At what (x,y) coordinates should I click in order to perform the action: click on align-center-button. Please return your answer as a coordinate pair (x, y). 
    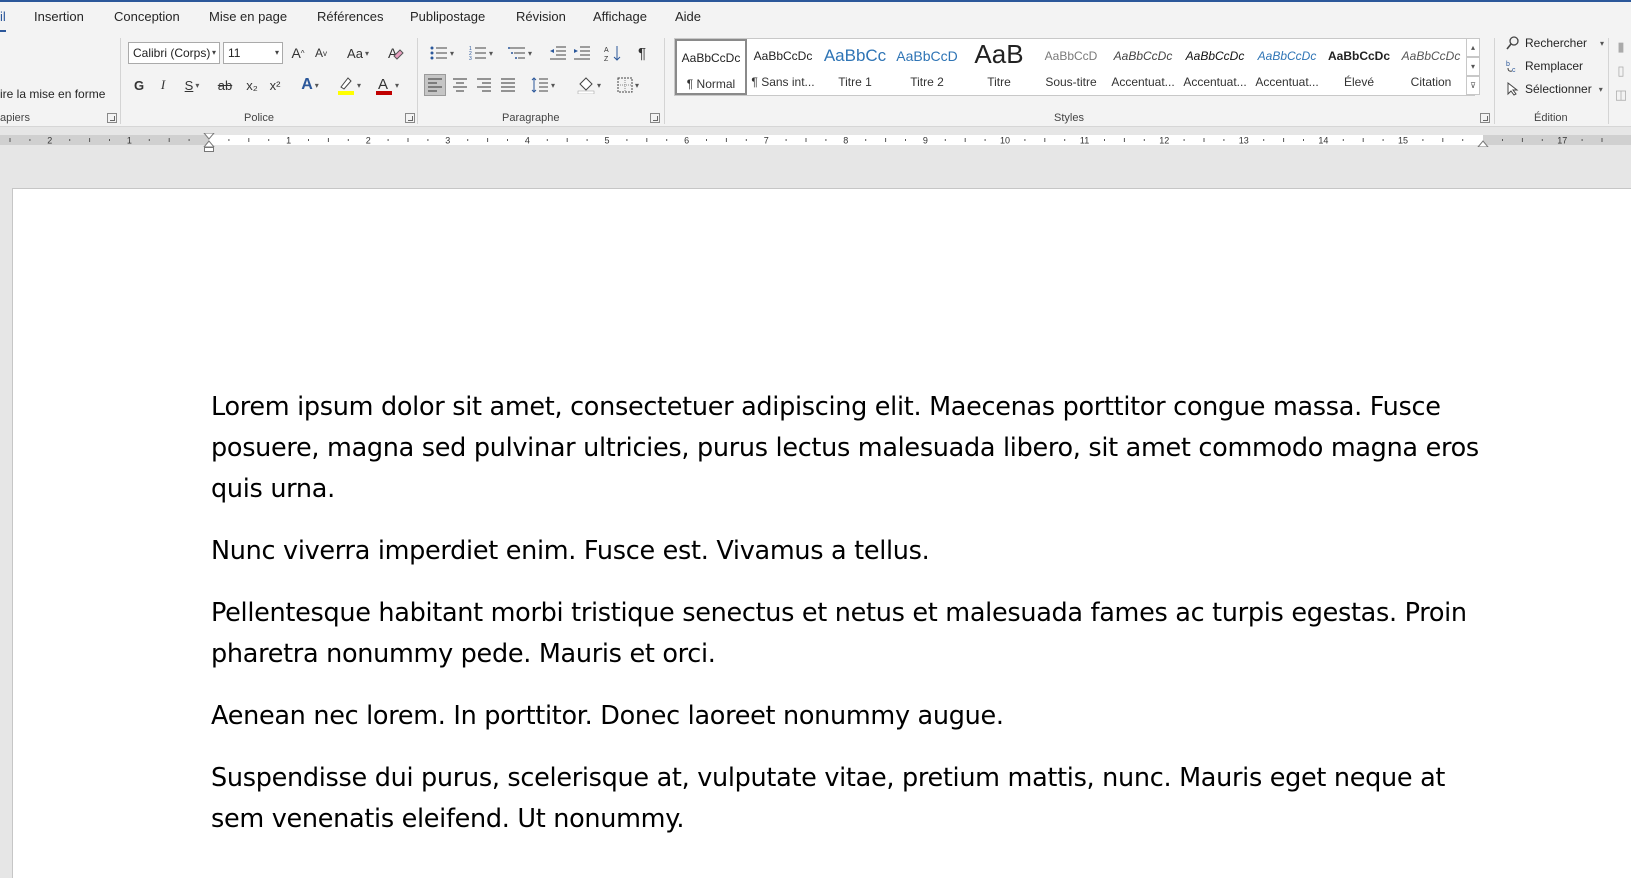
    Looking at the image, I should click on (460, 85).